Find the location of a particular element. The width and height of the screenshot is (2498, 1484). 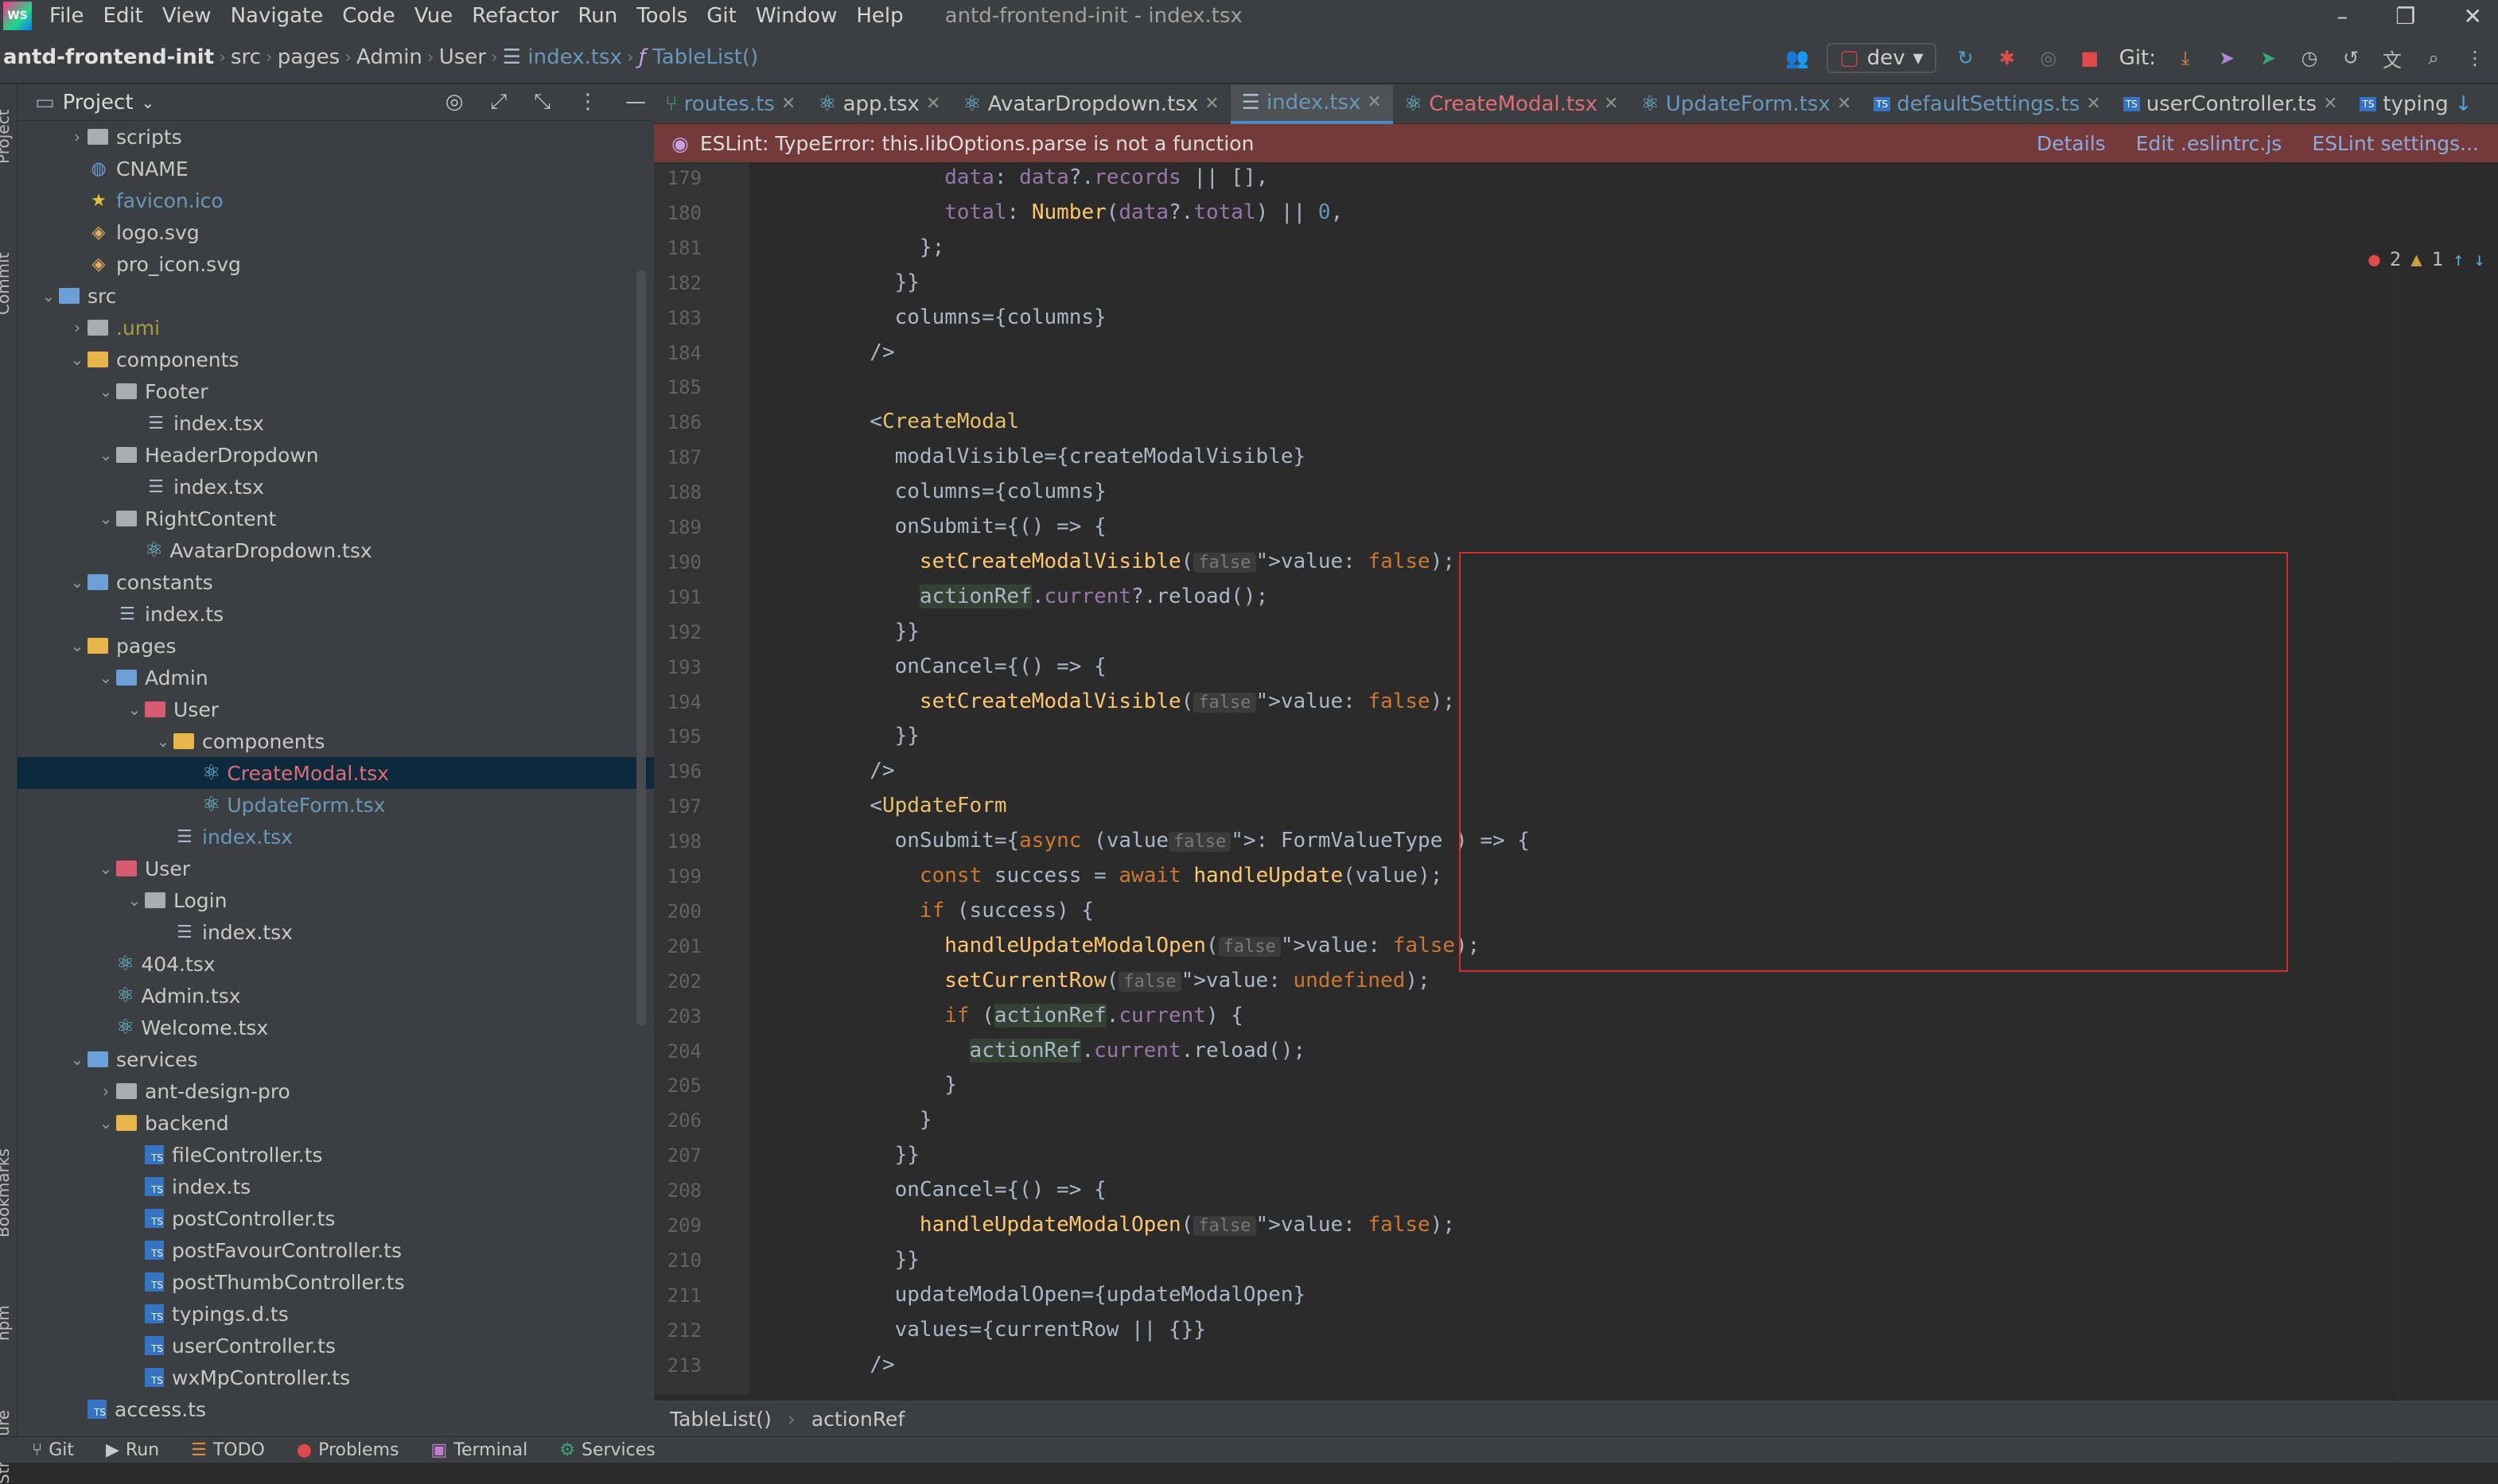

editor-tab: TS defaultSettings.ts ✕ is located at coordinates (1987, 104).